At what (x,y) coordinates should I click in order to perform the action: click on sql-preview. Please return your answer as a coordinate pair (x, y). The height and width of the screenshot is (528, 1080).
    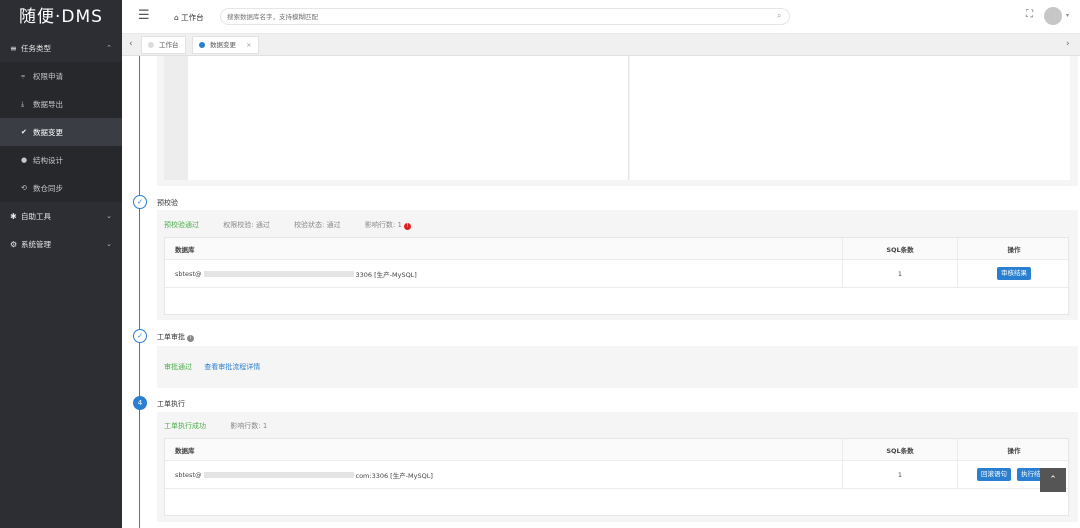
    Looking at the image, I should click on (850, 118).